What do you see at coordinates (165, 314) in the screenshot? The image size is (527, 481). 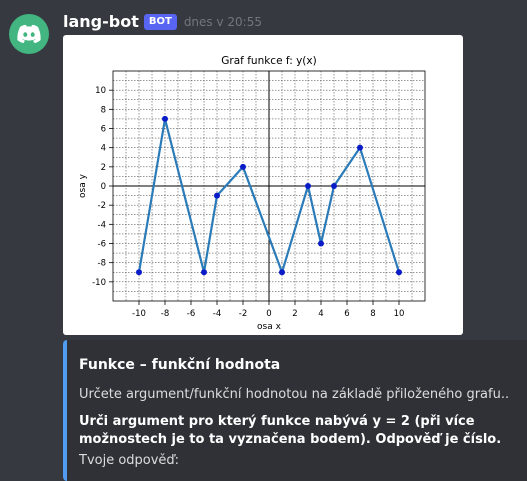 I see `x-tick-label: -8` at bounding box center [165, 314].